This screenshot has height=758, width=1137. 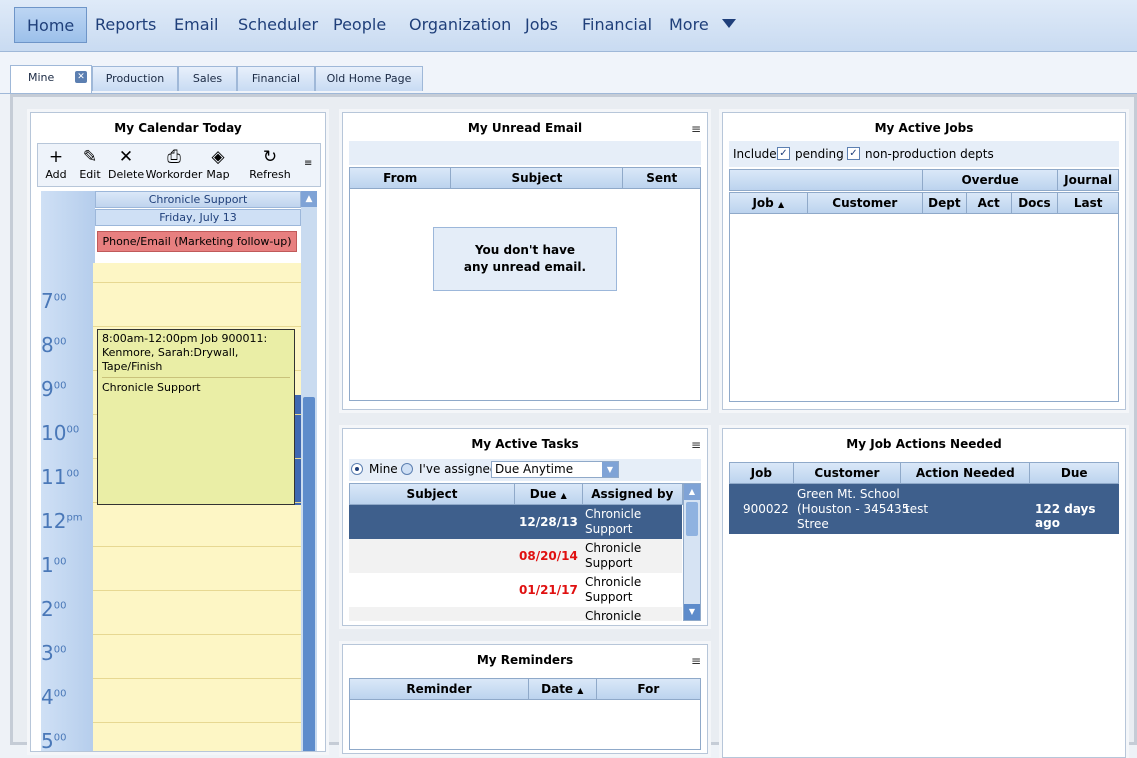 What do you see at coordinates (185, 338) in the screenshot?
I see `appointment-time: 8:00am-12:00pm Job 900011:` at bounding box center [185, 338].